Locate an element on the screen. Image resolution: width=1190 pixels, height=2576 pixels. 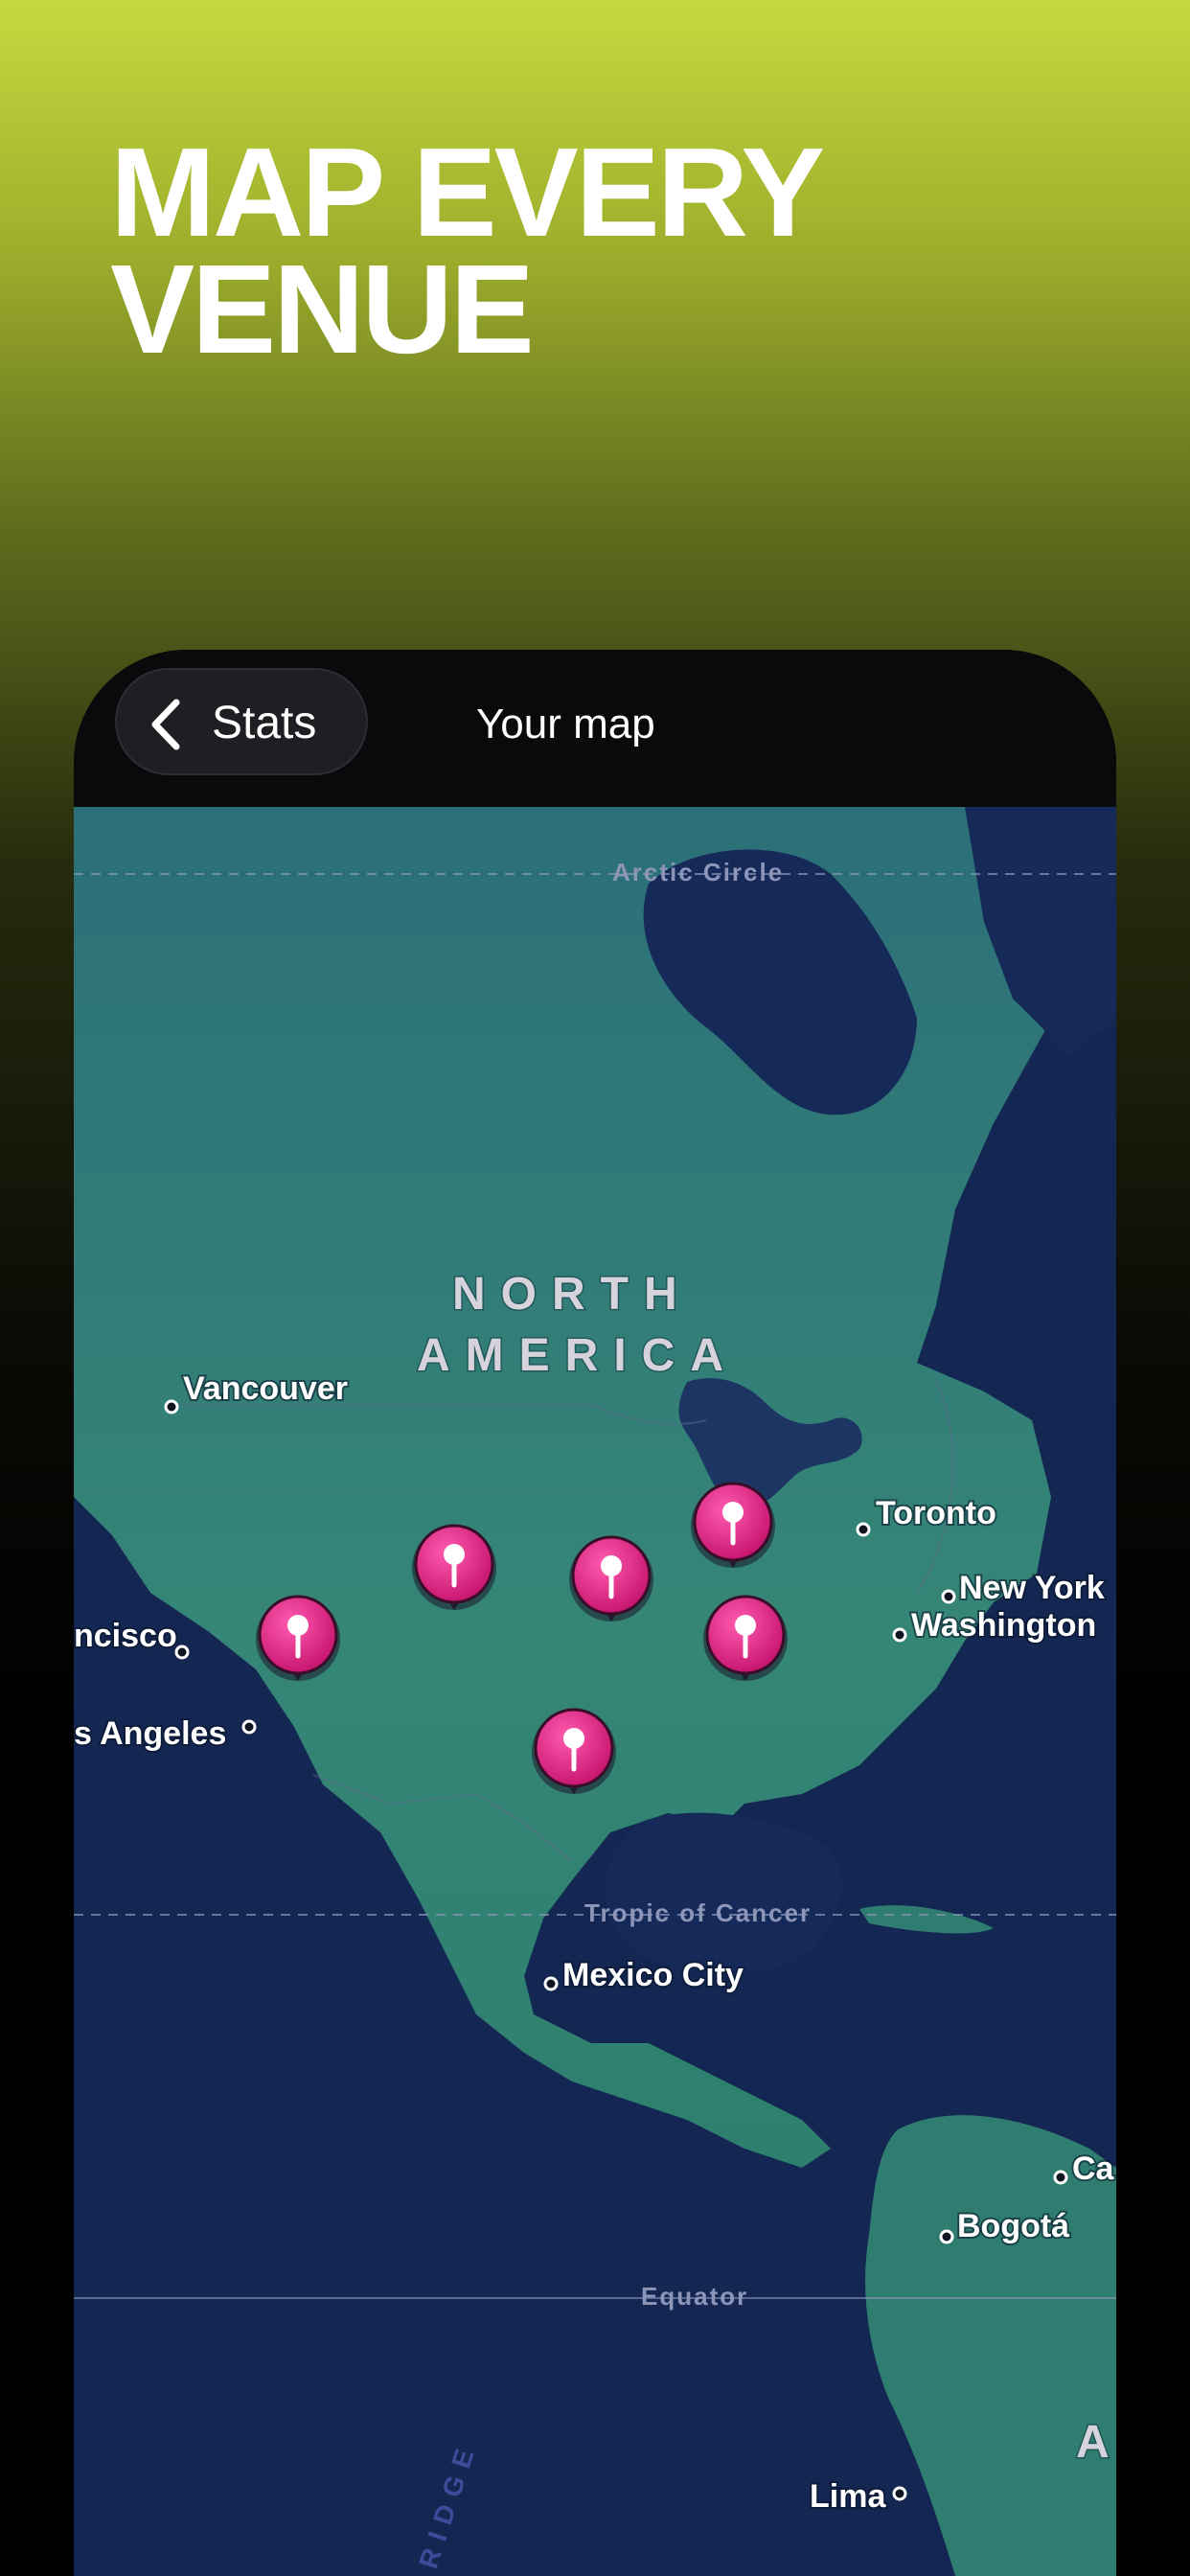
city-label-lima: Lima is located at coordinates (848, 2496).